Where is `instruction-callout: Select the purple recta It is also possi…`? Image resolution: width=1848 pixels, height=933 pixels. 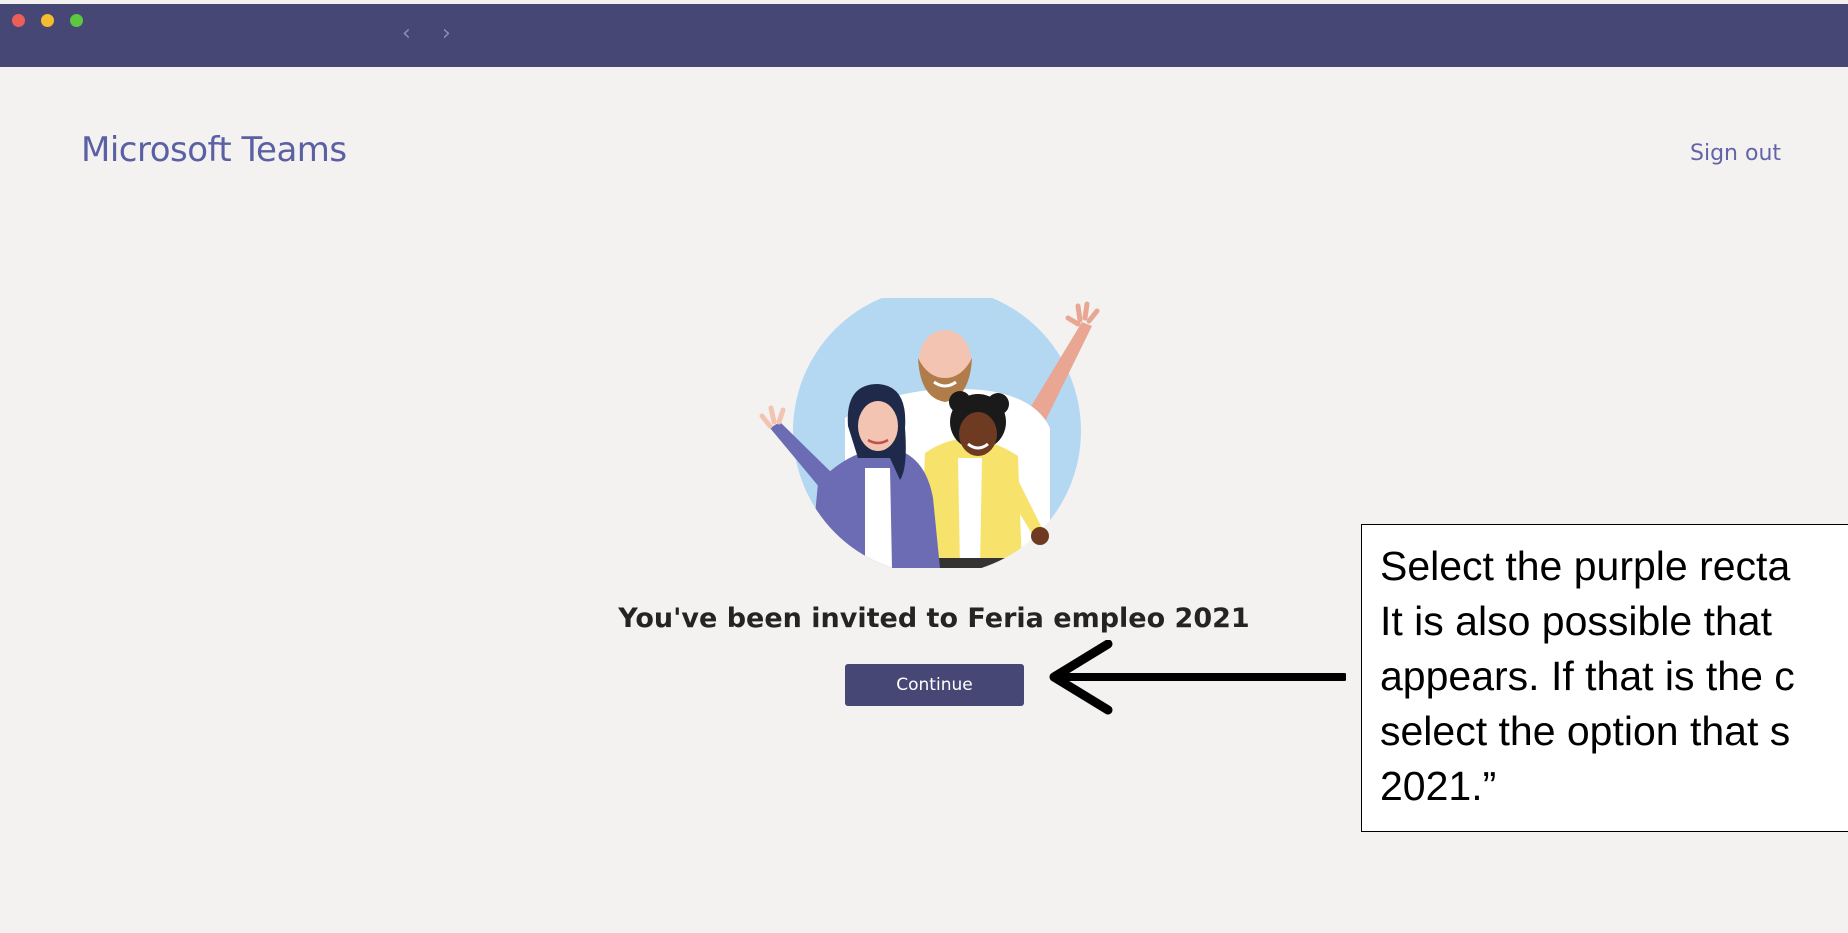
instruction-callout: Select the purple recta It is also possi… is located at coordinates (1604, 678).